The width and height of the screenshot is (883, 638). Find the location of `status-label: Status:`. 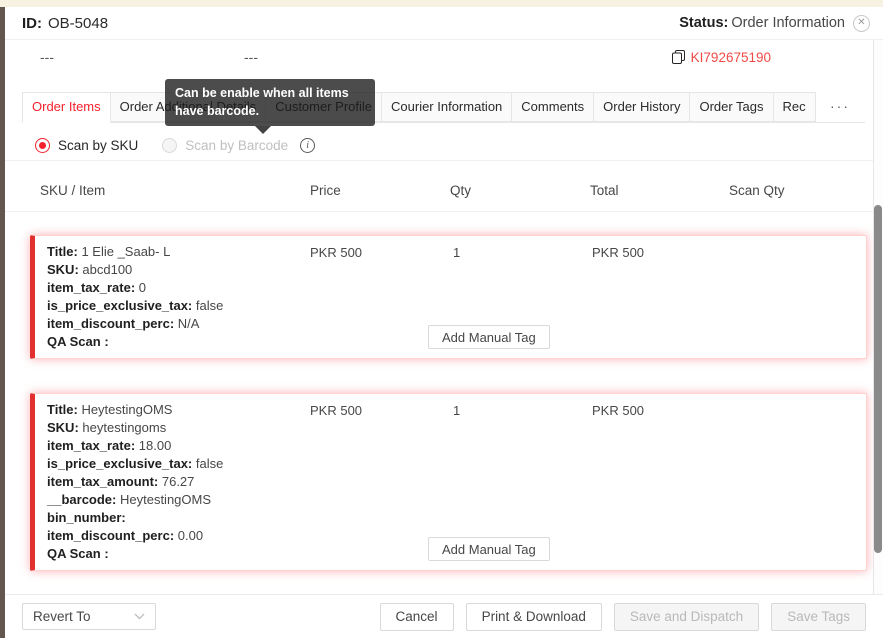

status-label: Status: is located at coordinates (704, 23).